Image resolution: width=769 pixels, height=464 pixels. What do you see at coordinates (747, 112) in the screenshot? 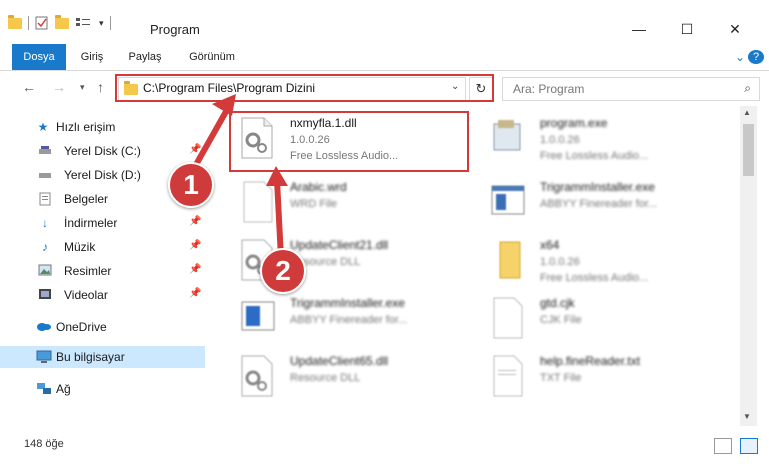
I see `scroll-up-icon: ▲` at bounding box center [747, 112].